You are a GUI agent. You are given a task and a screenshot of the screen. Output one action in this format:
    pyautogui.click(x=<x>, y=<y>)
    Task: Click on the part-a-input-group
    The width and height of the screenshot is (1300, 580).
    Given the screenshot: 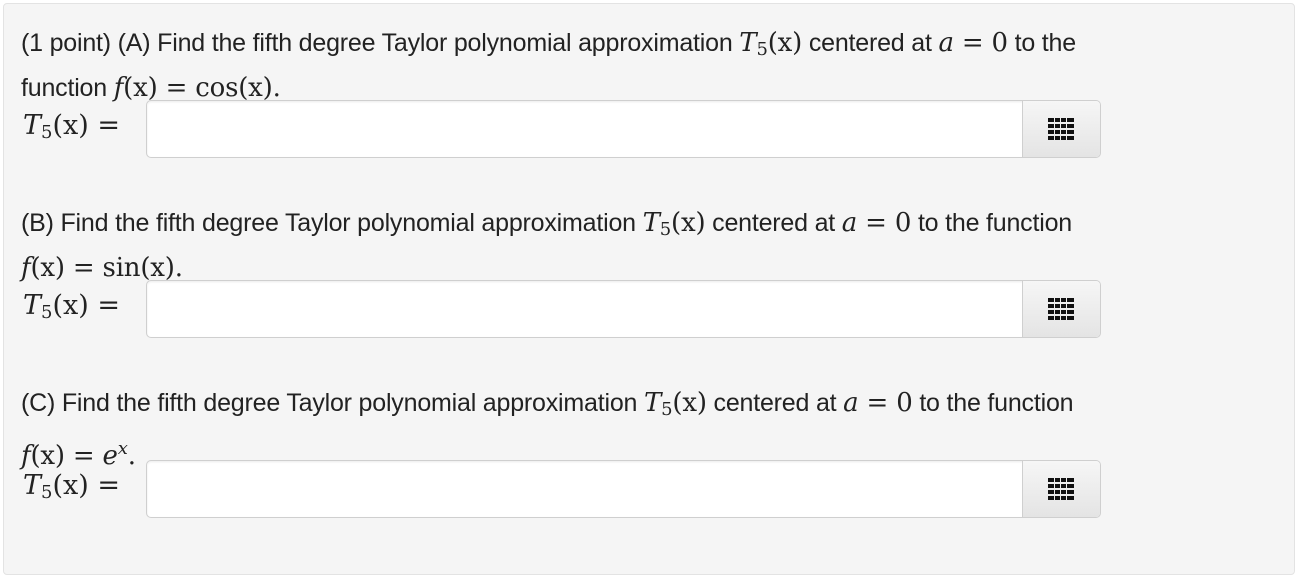 What is the action you would take?
    pyautogui.click(x=623, y=129)
    